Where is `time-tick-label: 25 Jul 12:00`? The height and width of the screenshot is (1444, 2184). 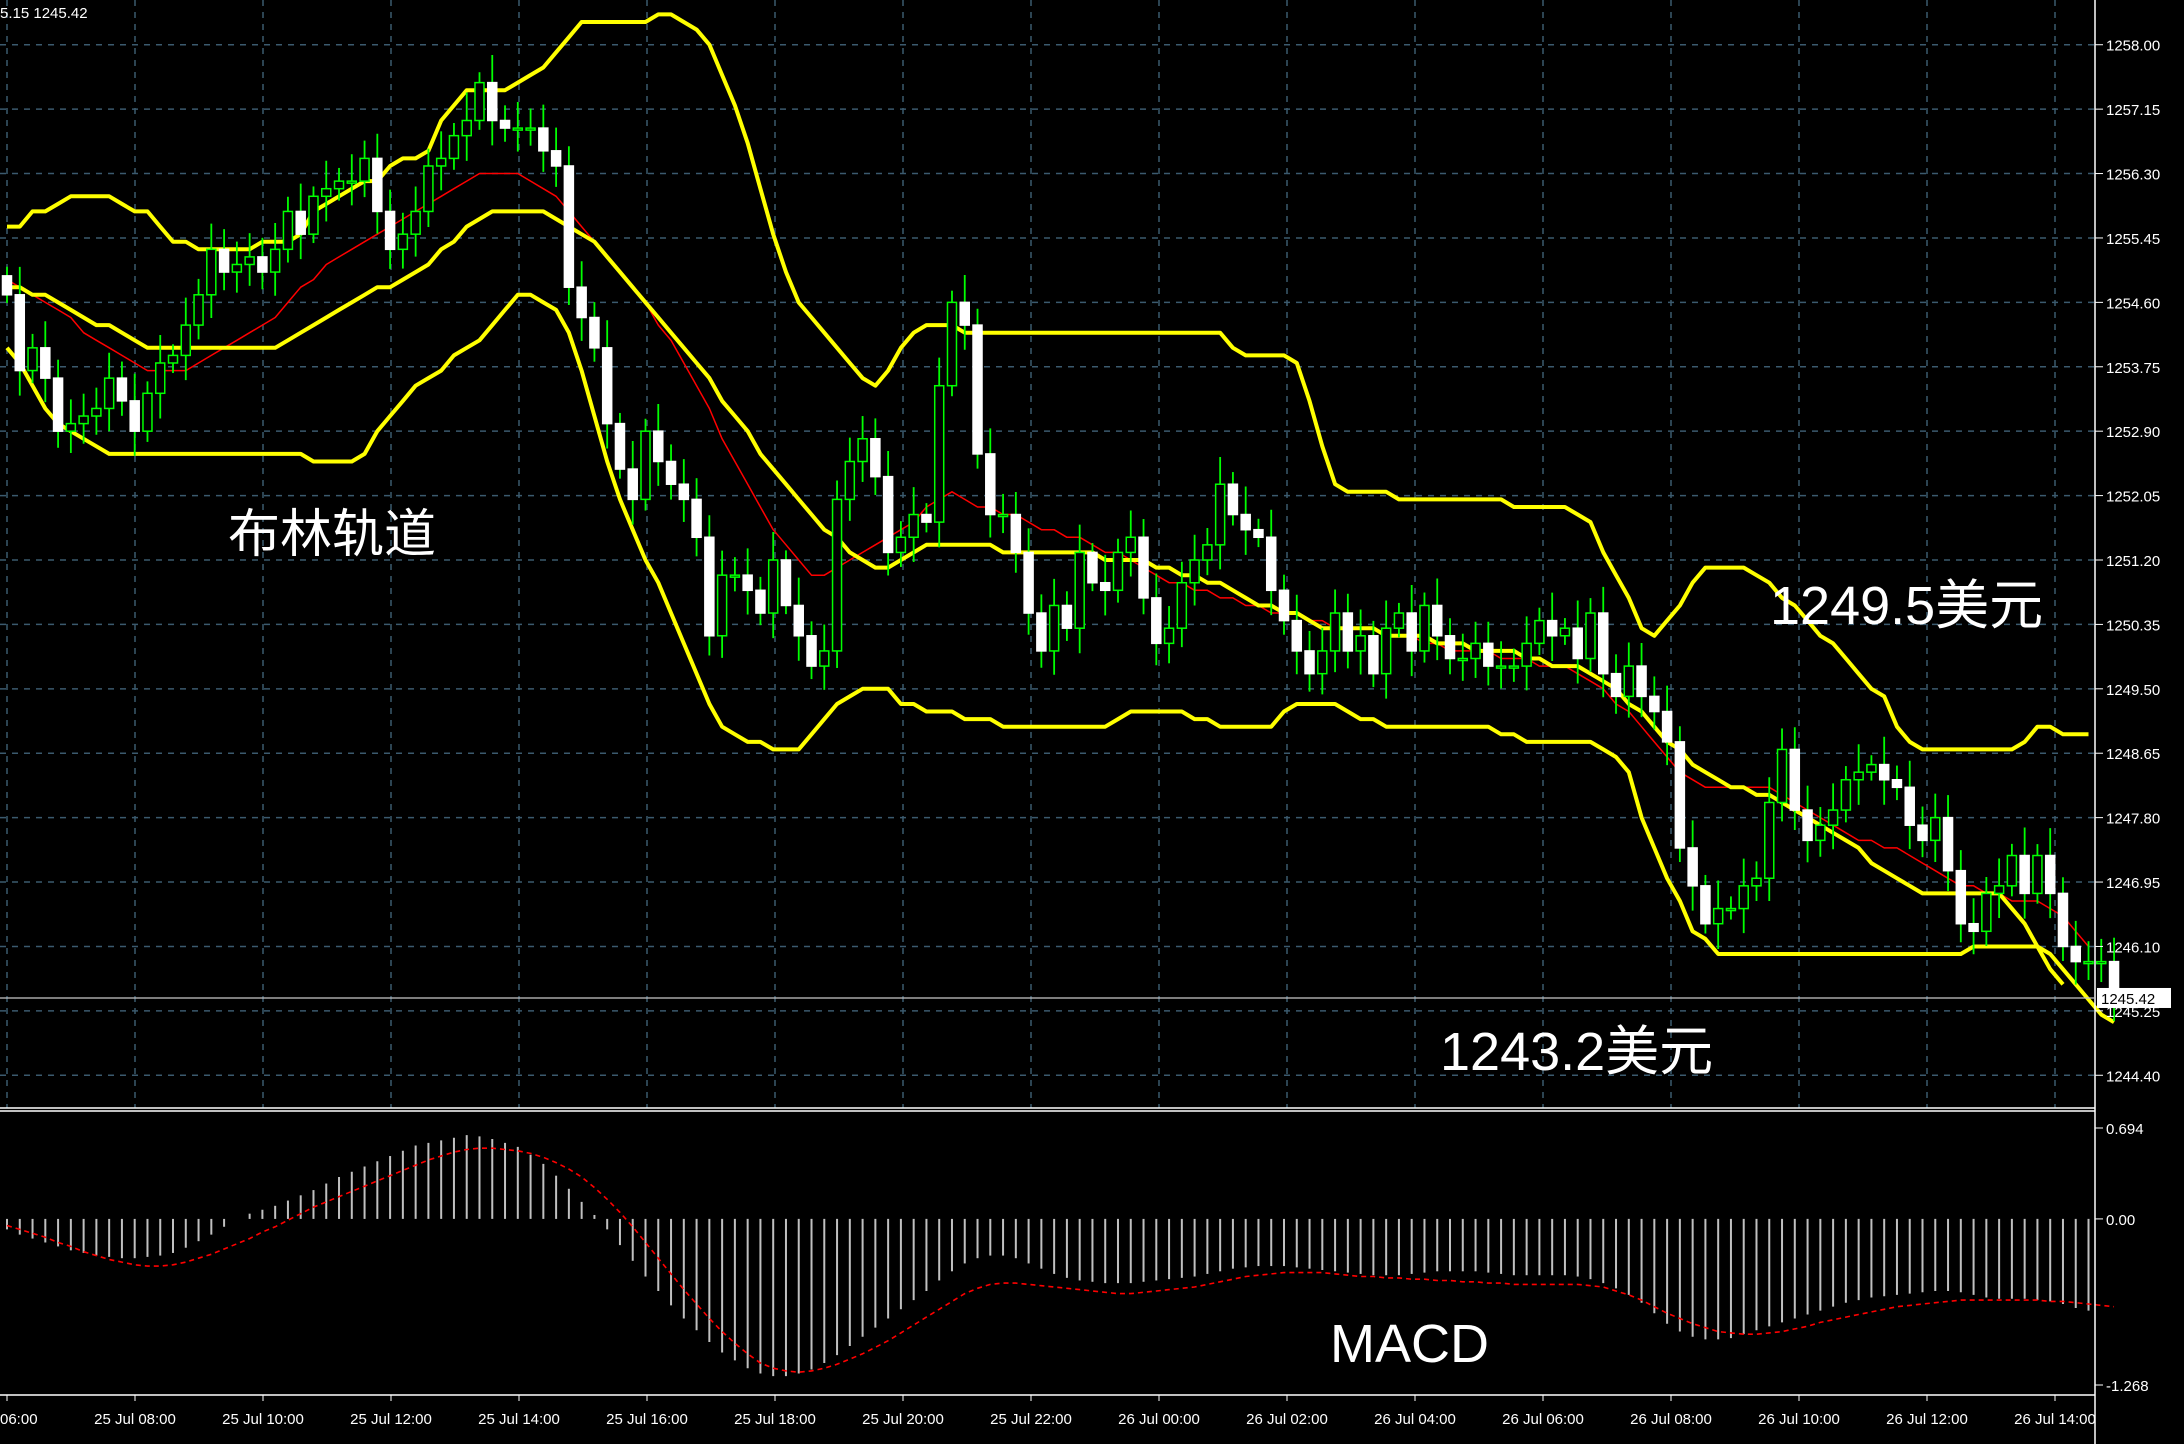
time-tick-label: 25 Jul 12:00 is located at coordinates (391, 1419).